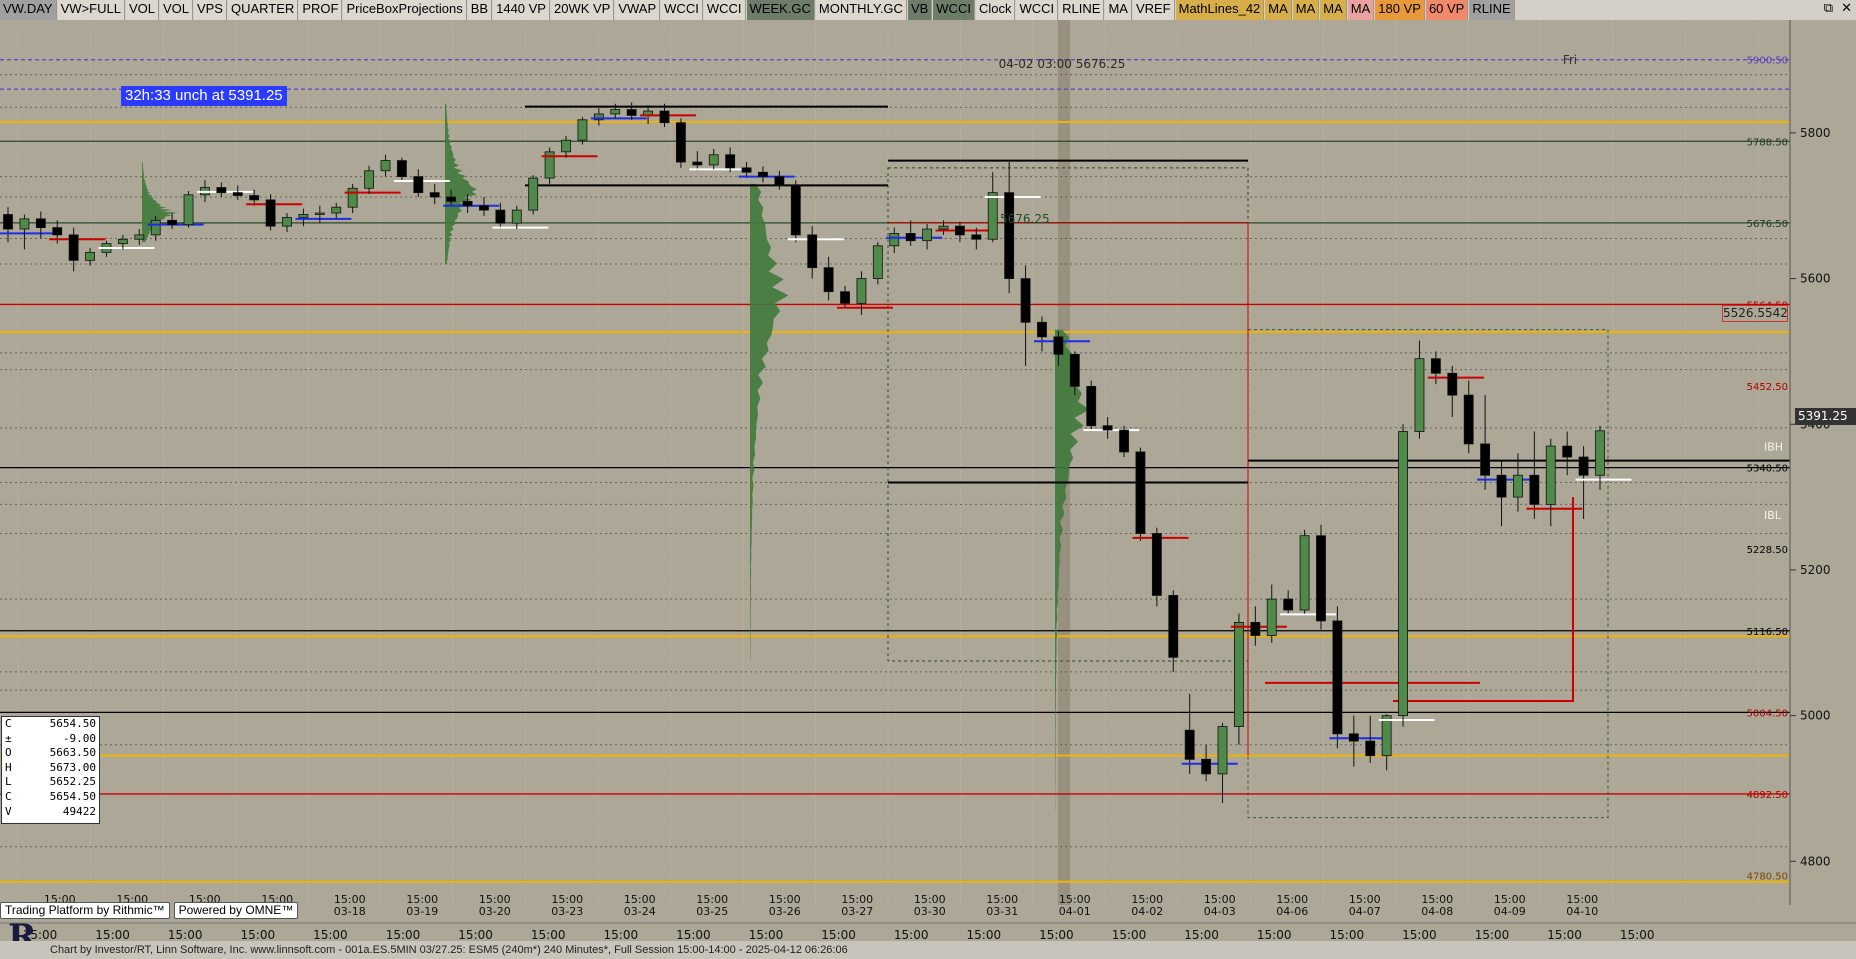  Describe the element at coordinates (28, 10) in the screenshot. I see `toolbar-button-vw-day: VW.DAY` at that location.